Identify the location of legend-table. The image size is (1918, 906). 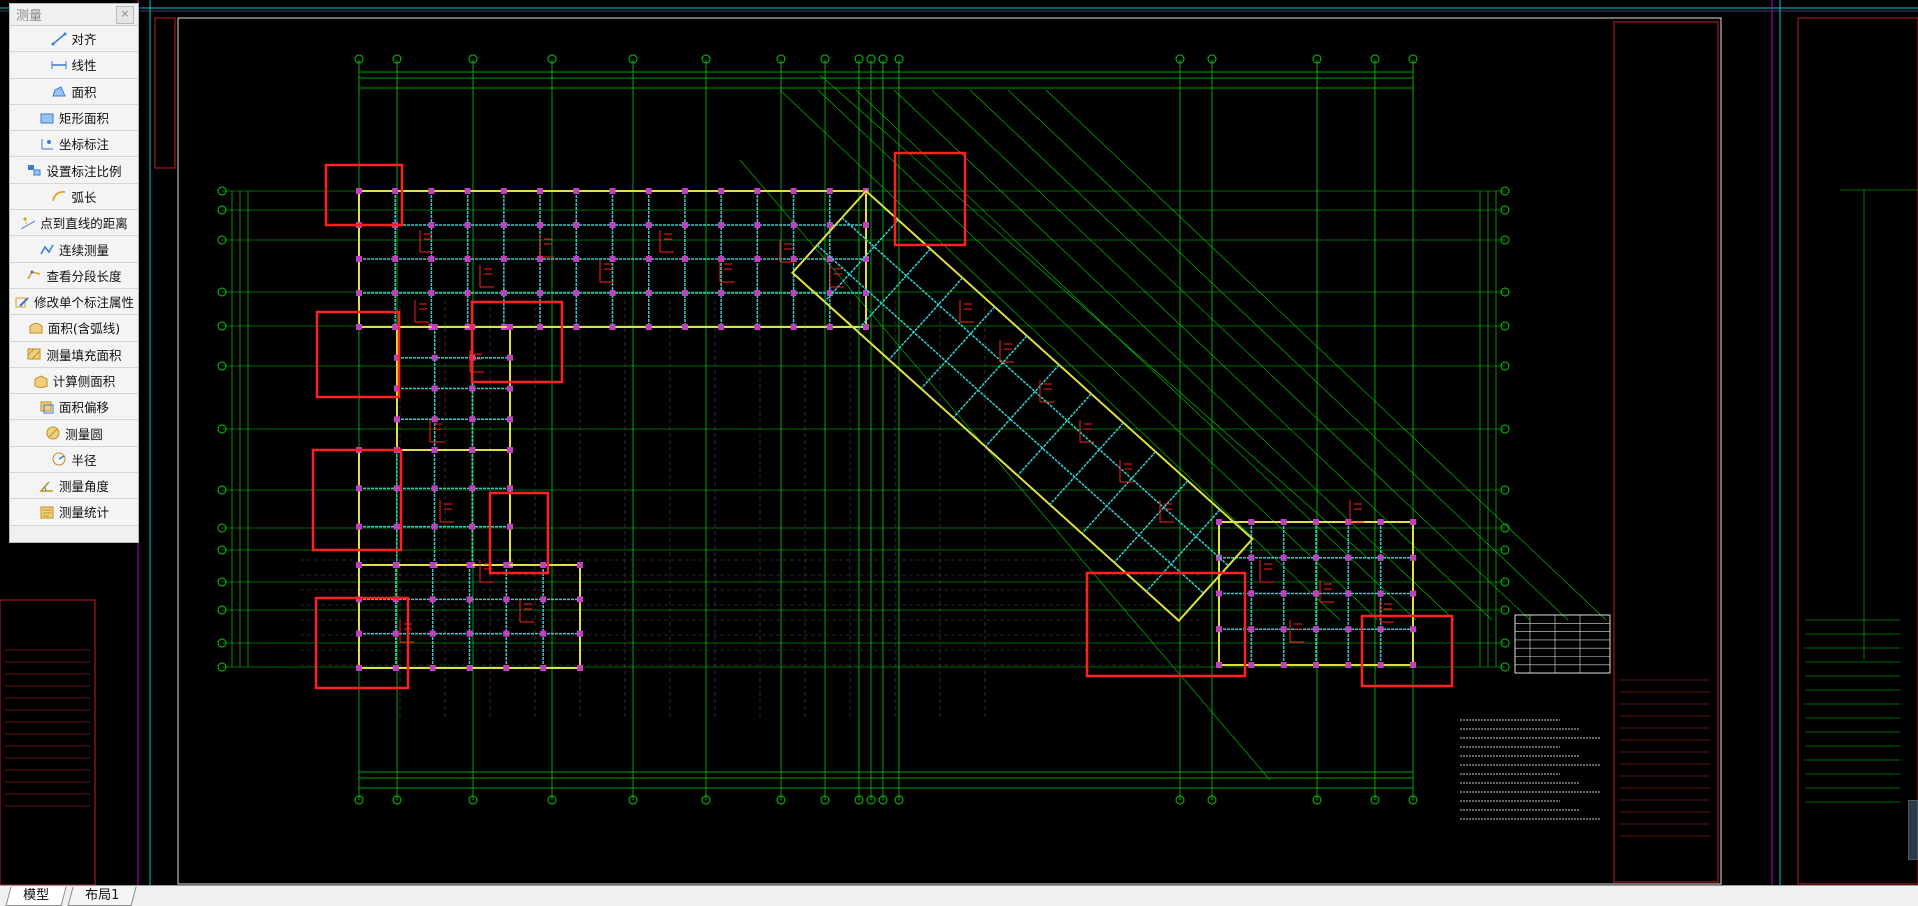
(1562, 644).